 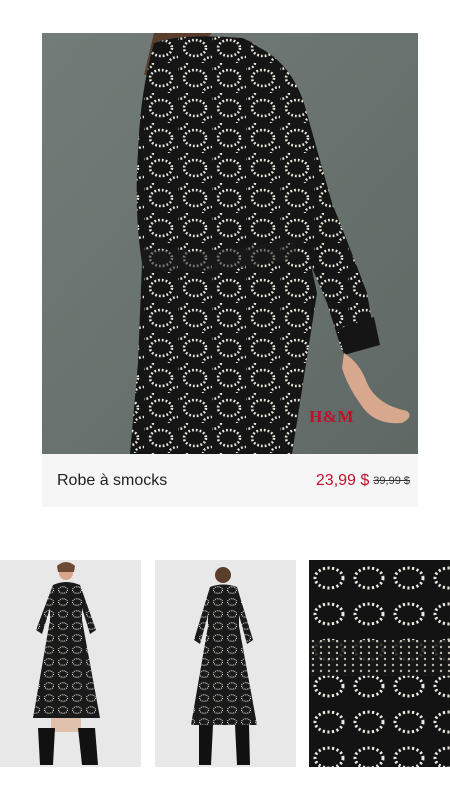 I want to click on fabric-detail-illustration, so click(x=379, y=663).